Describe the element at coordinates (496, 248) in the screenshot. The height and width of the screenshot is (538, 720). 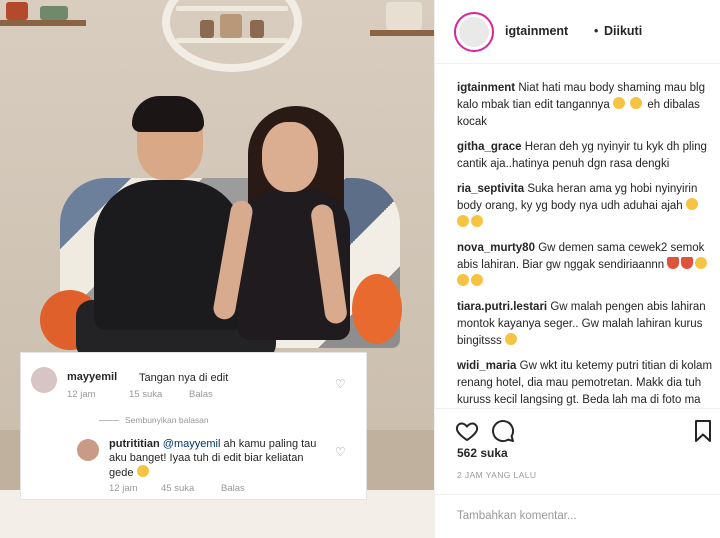
I see `comment-username: nova_murty80` at that location.